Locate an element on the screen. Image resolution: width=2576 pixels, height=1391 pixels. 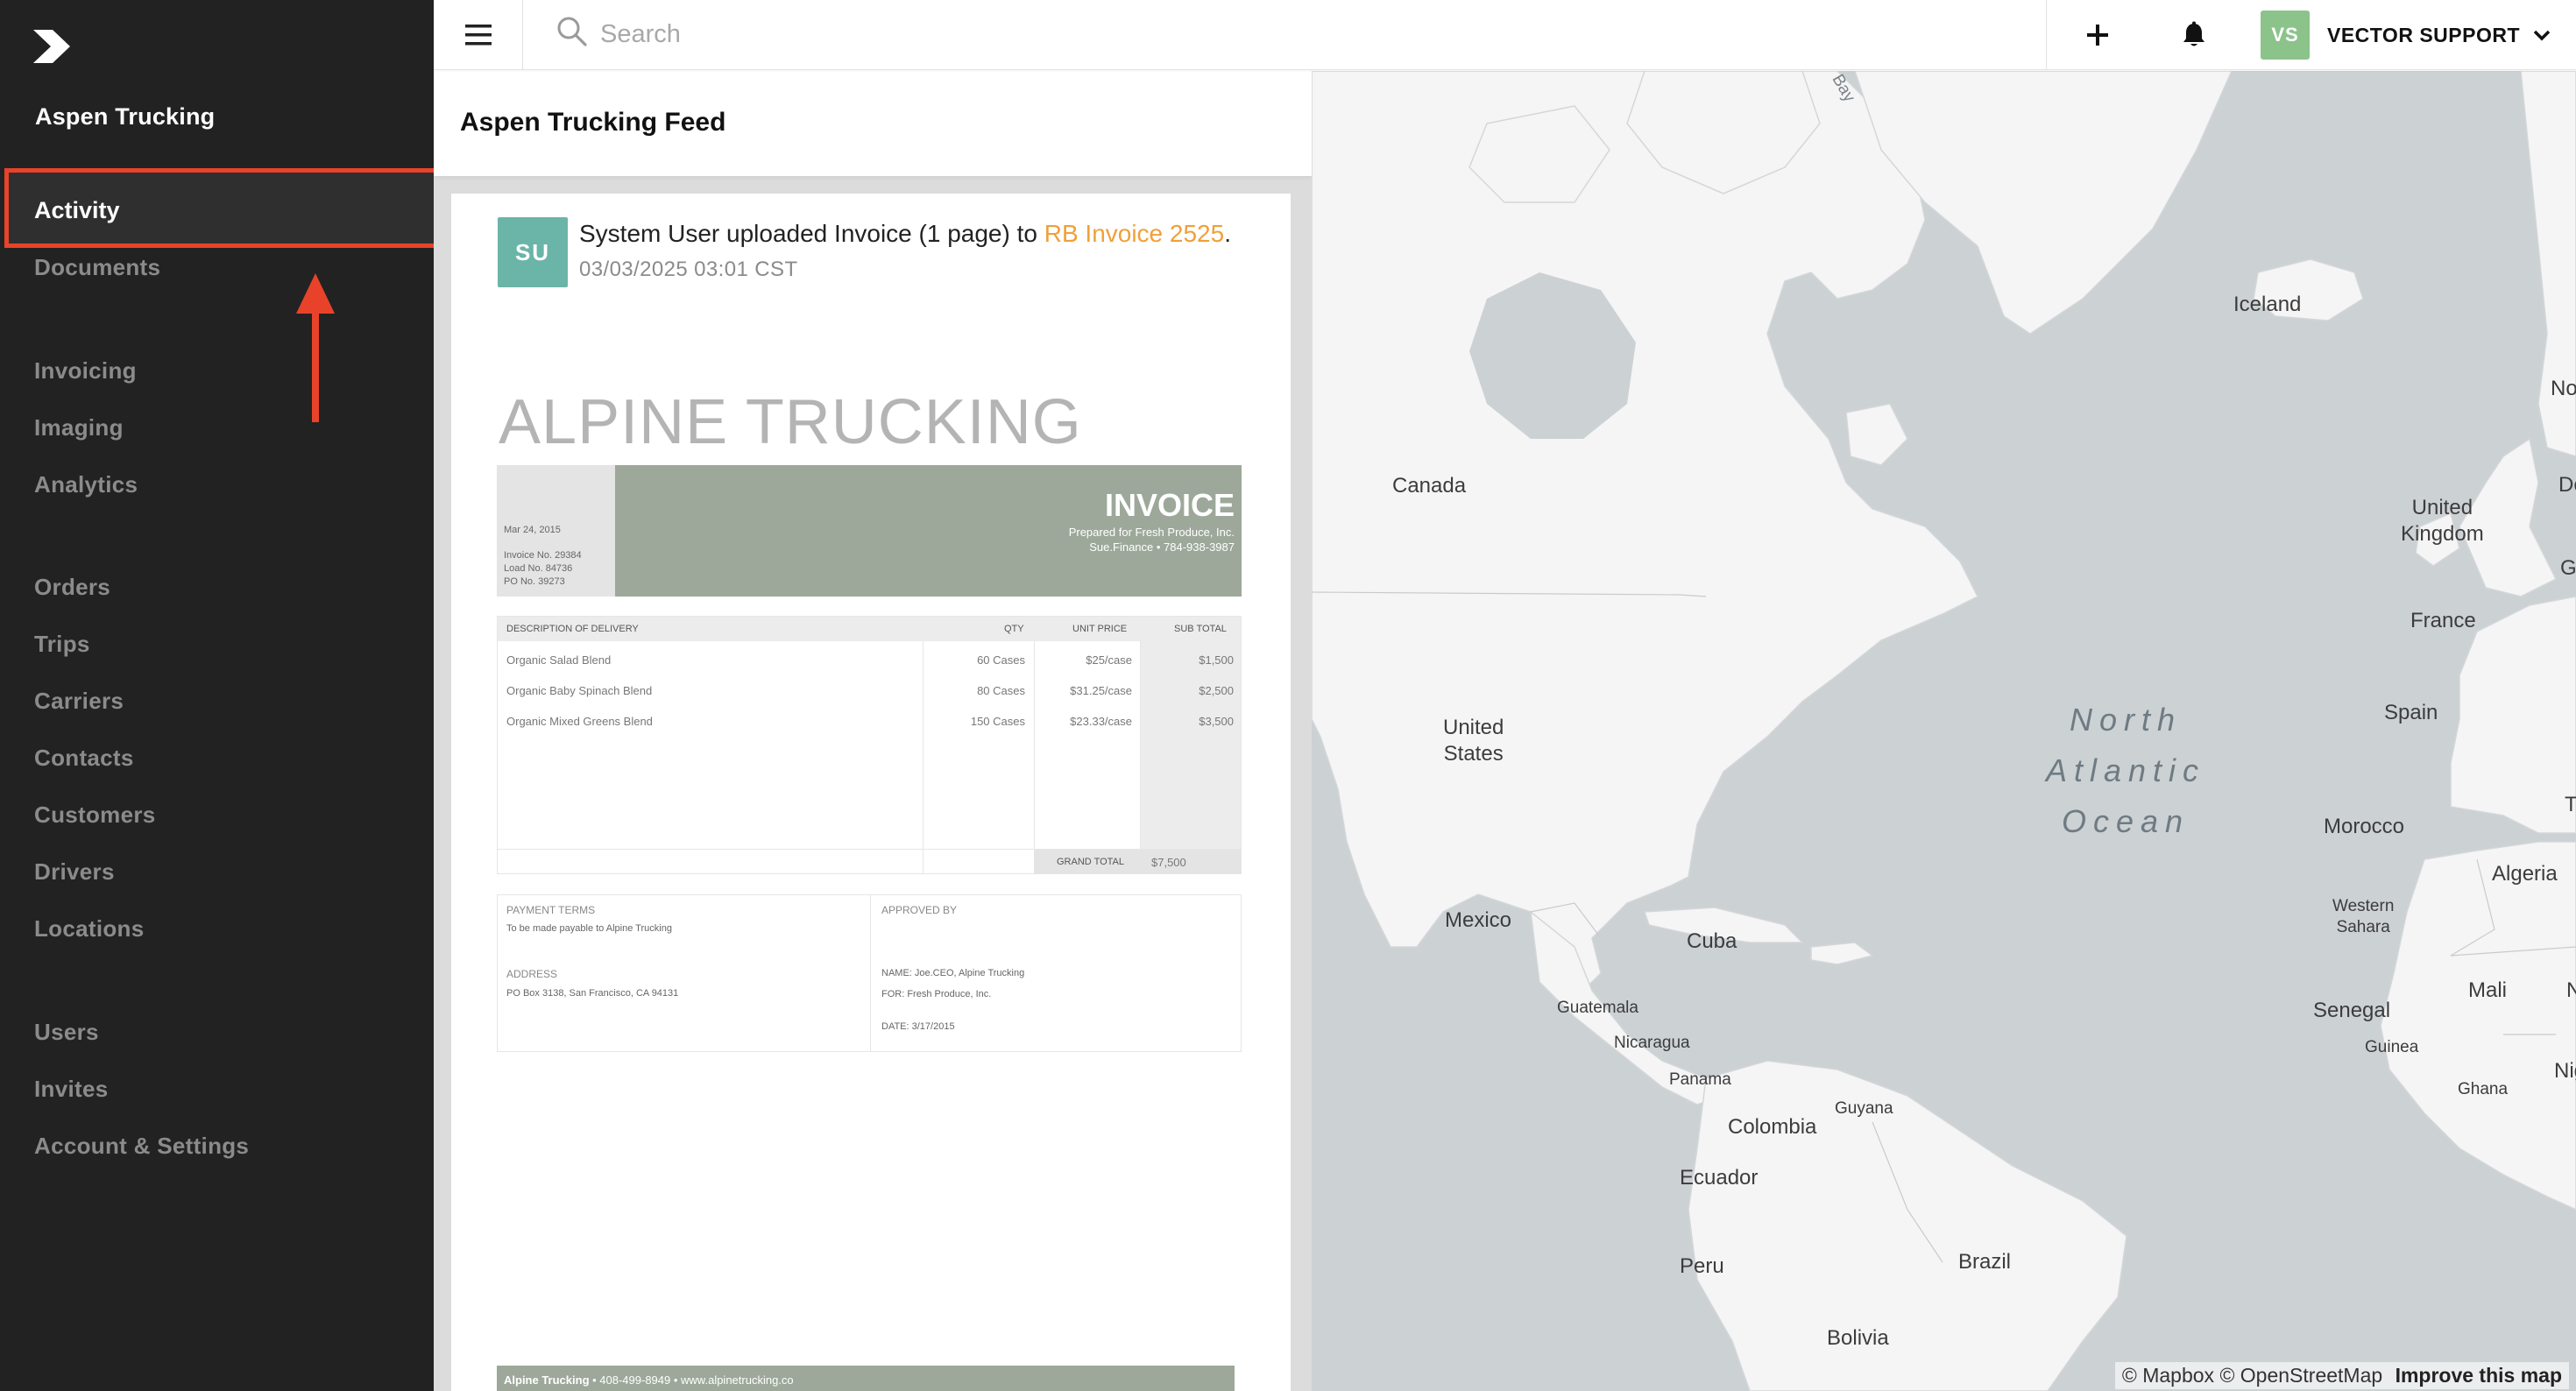
map-label-partial: N is located at coordinates (2571, 990).